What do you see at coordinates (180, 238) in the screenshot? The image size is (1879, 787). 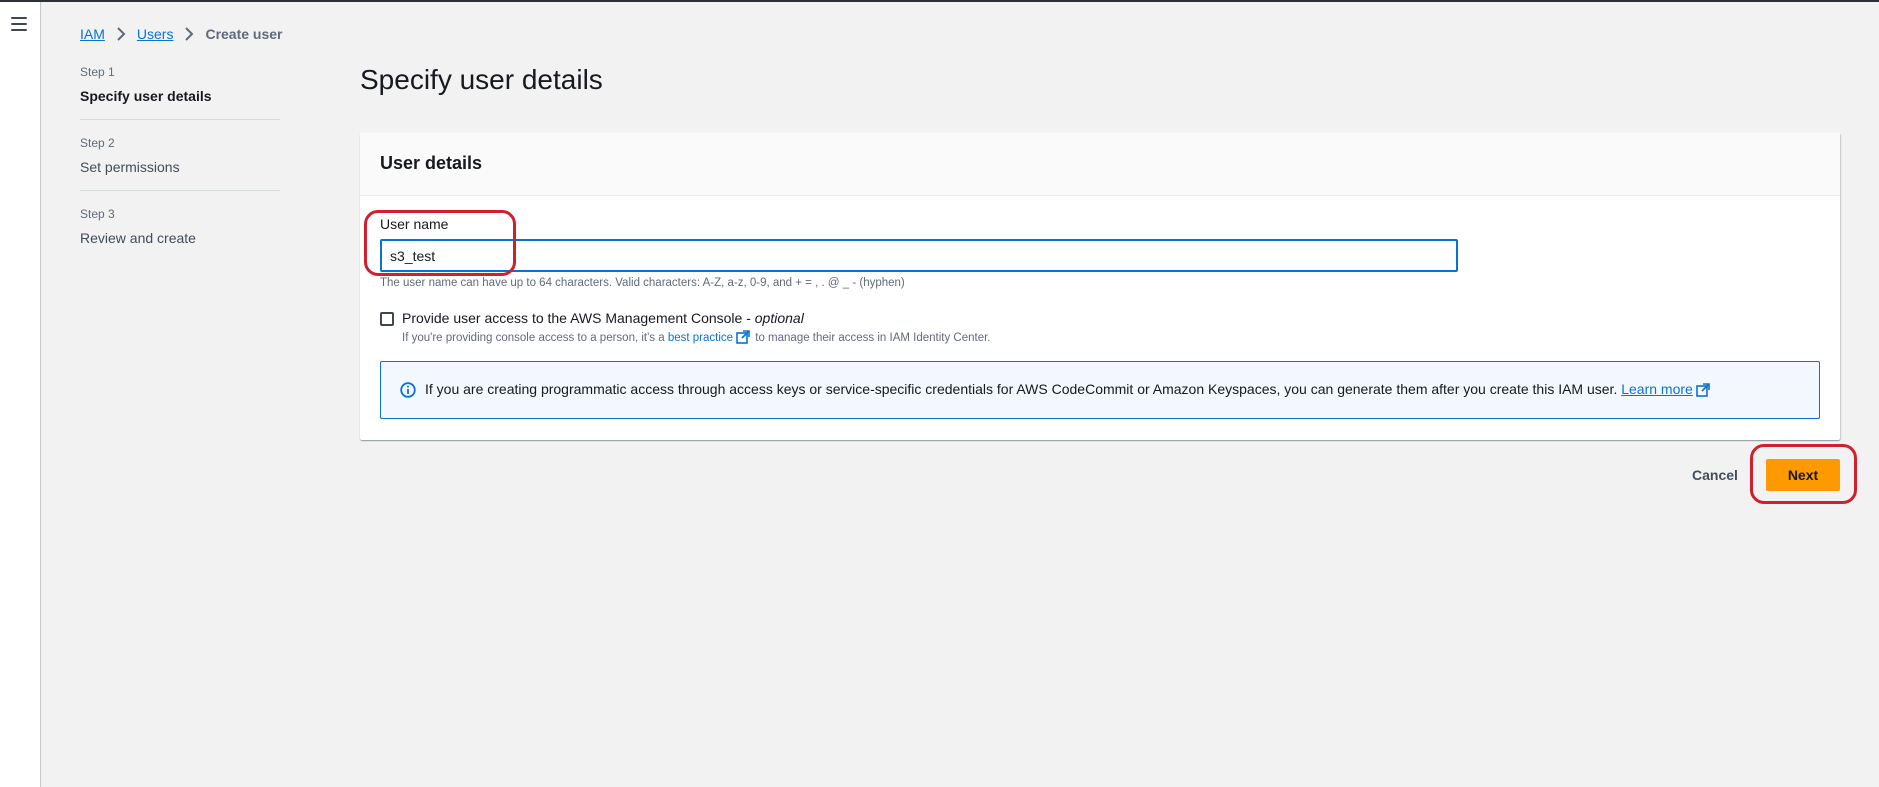 I see `step-label: Review and create` at bounding box center [180, 238].